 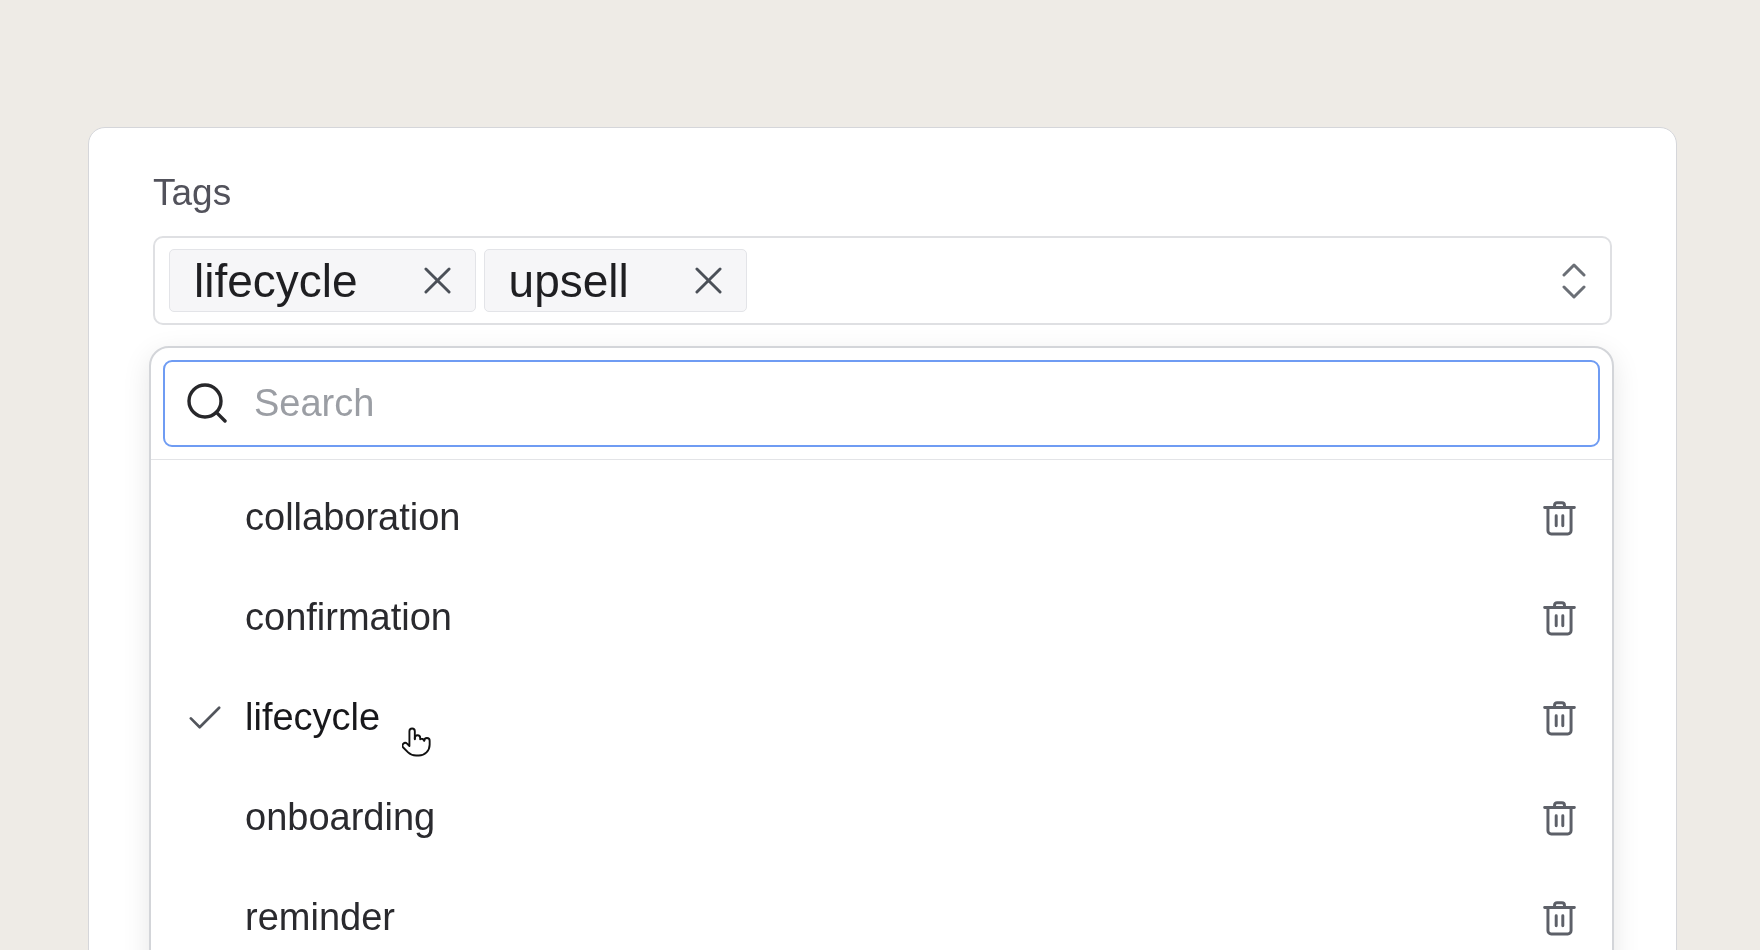 I want to click on tag-label: upsell, so click(x=568, y=280).